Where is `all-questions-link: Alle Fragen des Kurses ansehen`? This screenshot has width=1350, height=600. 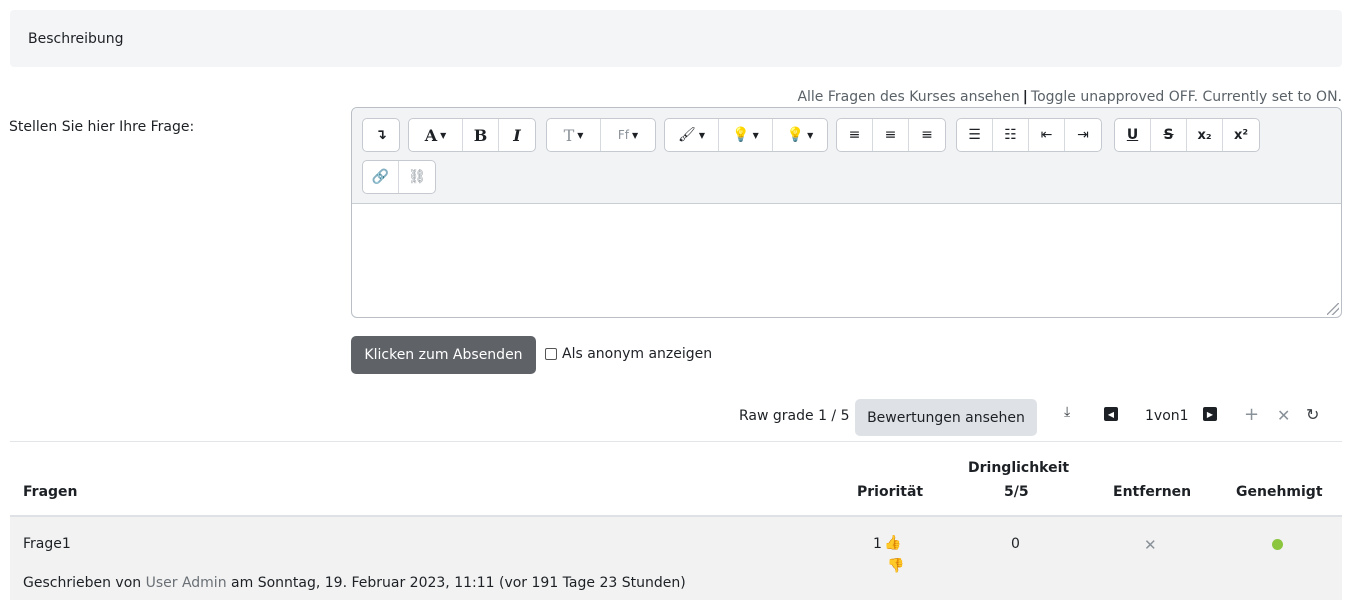 all-questions-link: Alle Fragen des Kurses ansehen is located at coordinates (908, 97).